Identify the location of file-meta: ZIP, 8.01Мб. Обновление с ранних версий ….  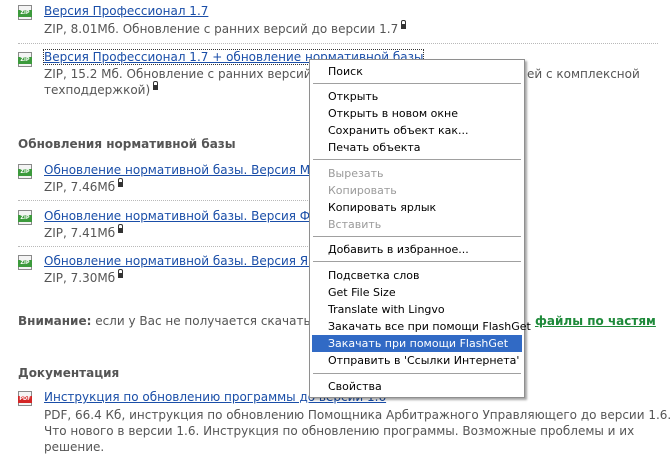
(225, 28).